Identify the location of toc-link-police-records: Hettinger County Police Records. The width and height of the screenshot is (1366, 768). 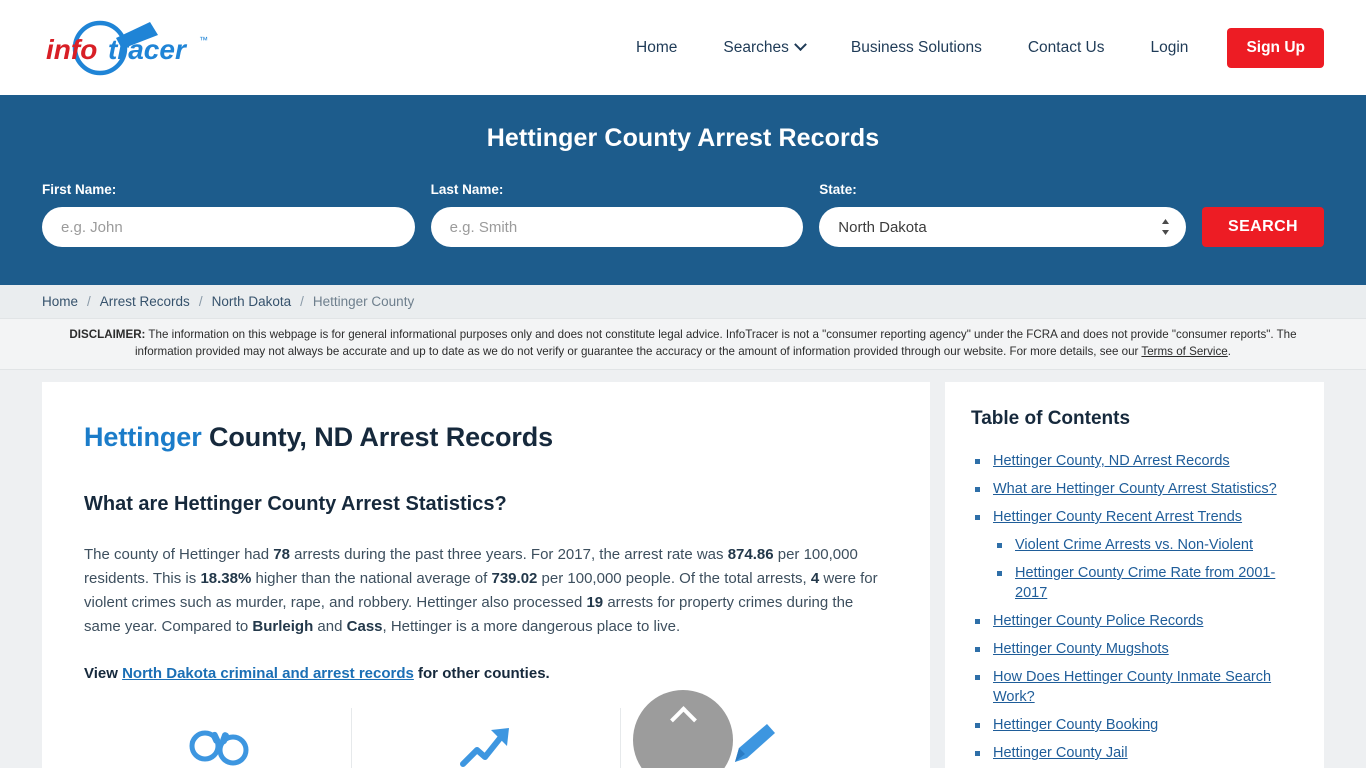
(1098, 621).